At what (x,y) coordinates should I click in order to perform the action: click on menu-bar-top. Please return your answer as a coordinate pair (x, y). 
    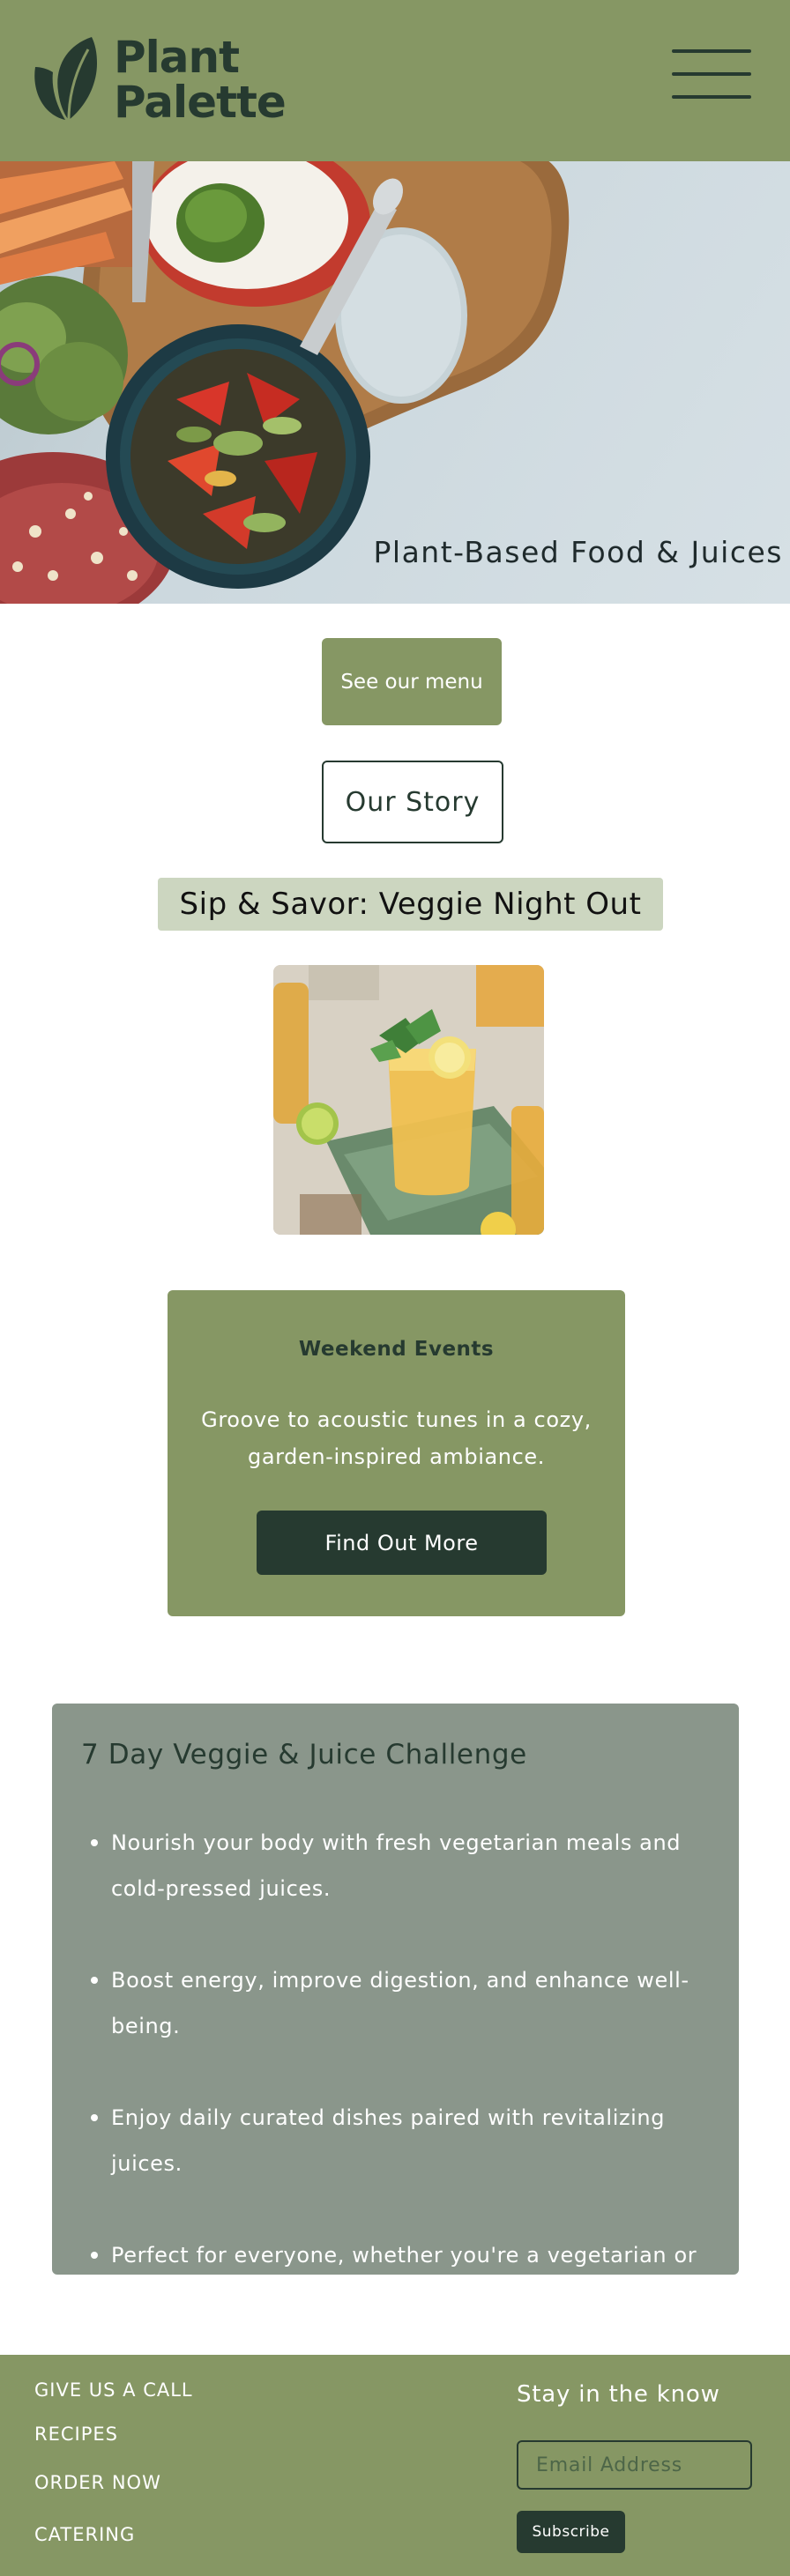
    Looking at the image, I should click on (712, 51).